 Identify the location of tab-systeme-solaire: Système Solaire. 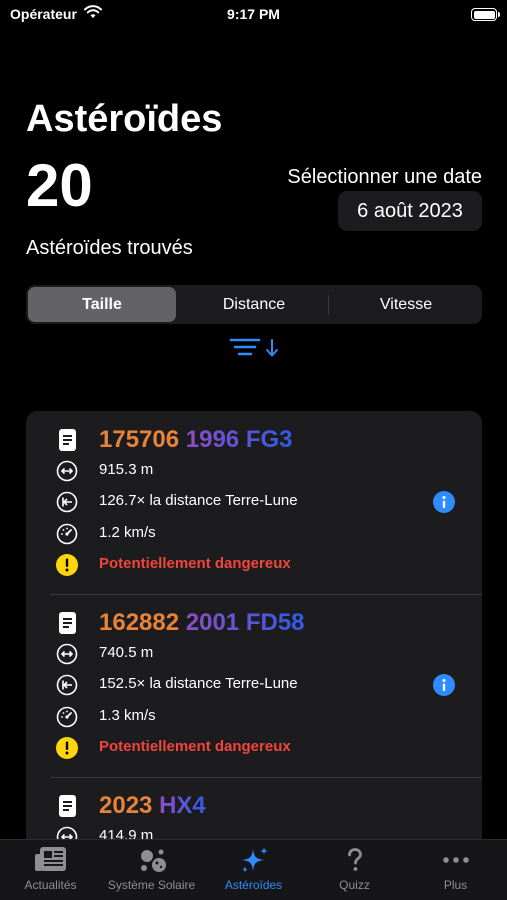
(151, 869).